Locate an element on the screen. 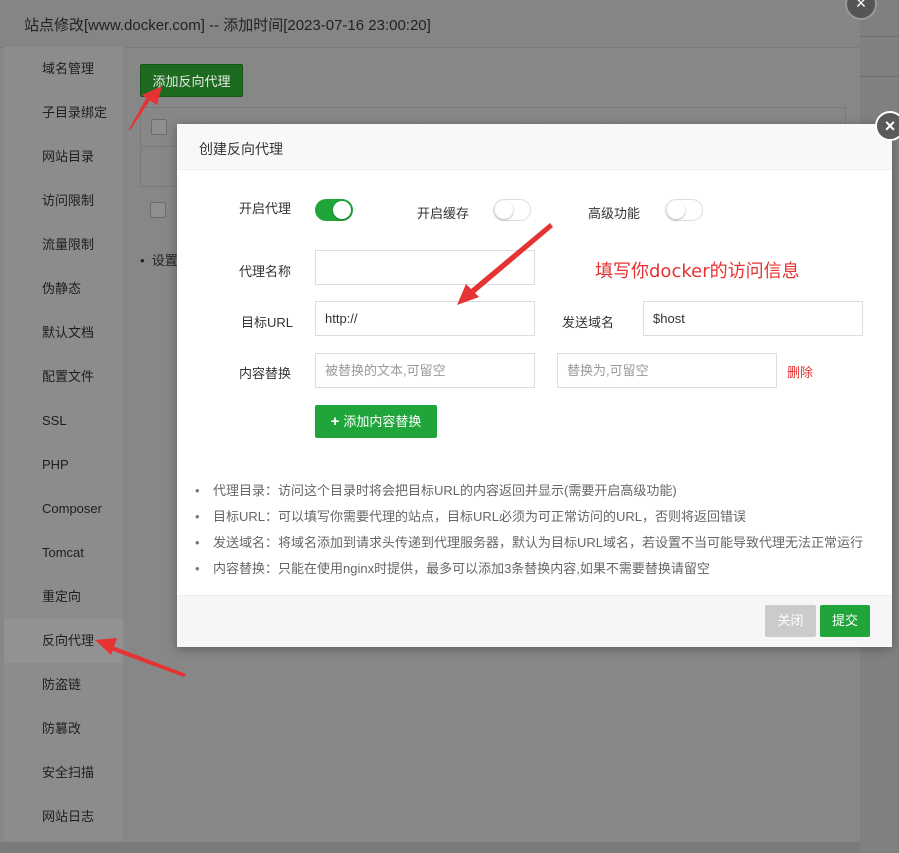 Image resolution: width=899 pixels, height=853 pixels. batch-checkbox is located at coordinates (158, 210).